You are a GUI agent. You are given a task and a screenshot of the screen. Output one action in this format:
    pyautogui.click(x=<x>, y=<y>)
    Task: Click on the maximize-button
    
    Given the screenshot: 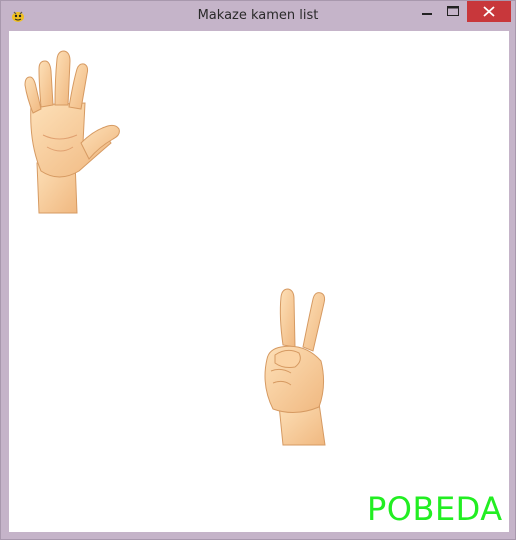 What is the action you would take?
    pyautogui.click(x=453, y=11)
    